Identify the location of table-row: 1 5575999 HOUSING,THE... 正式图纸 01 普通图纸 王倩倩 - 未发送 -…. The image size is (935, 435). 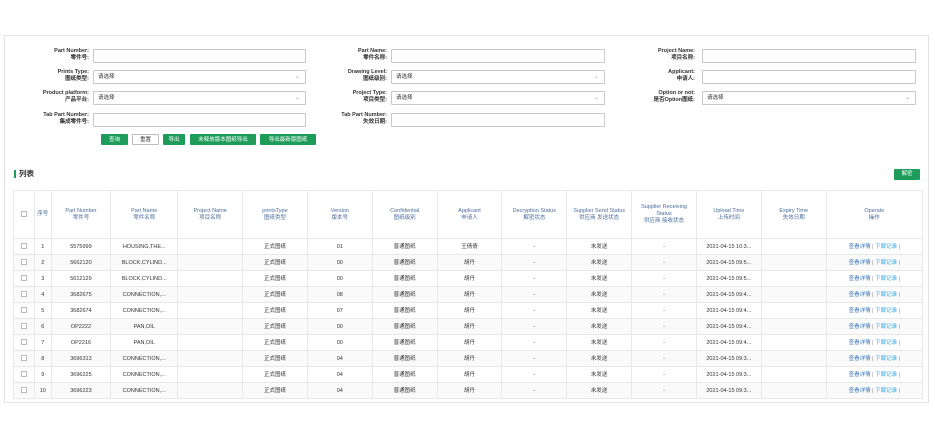
(468, 246).